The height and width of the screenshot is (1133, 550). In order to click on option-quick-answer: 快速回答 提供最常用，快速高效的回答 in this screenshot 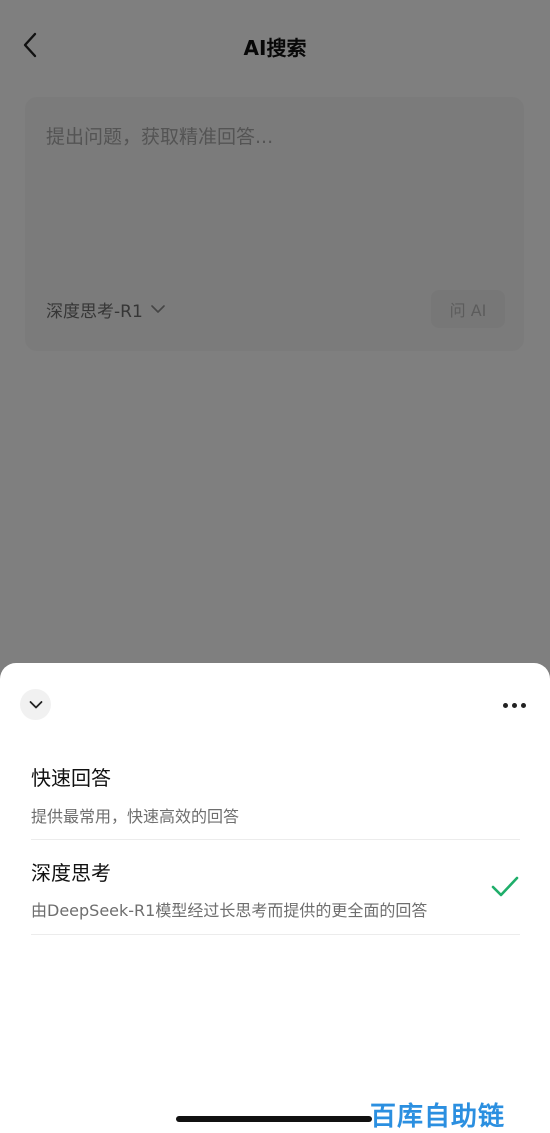, I will do `click(275, 790)`.